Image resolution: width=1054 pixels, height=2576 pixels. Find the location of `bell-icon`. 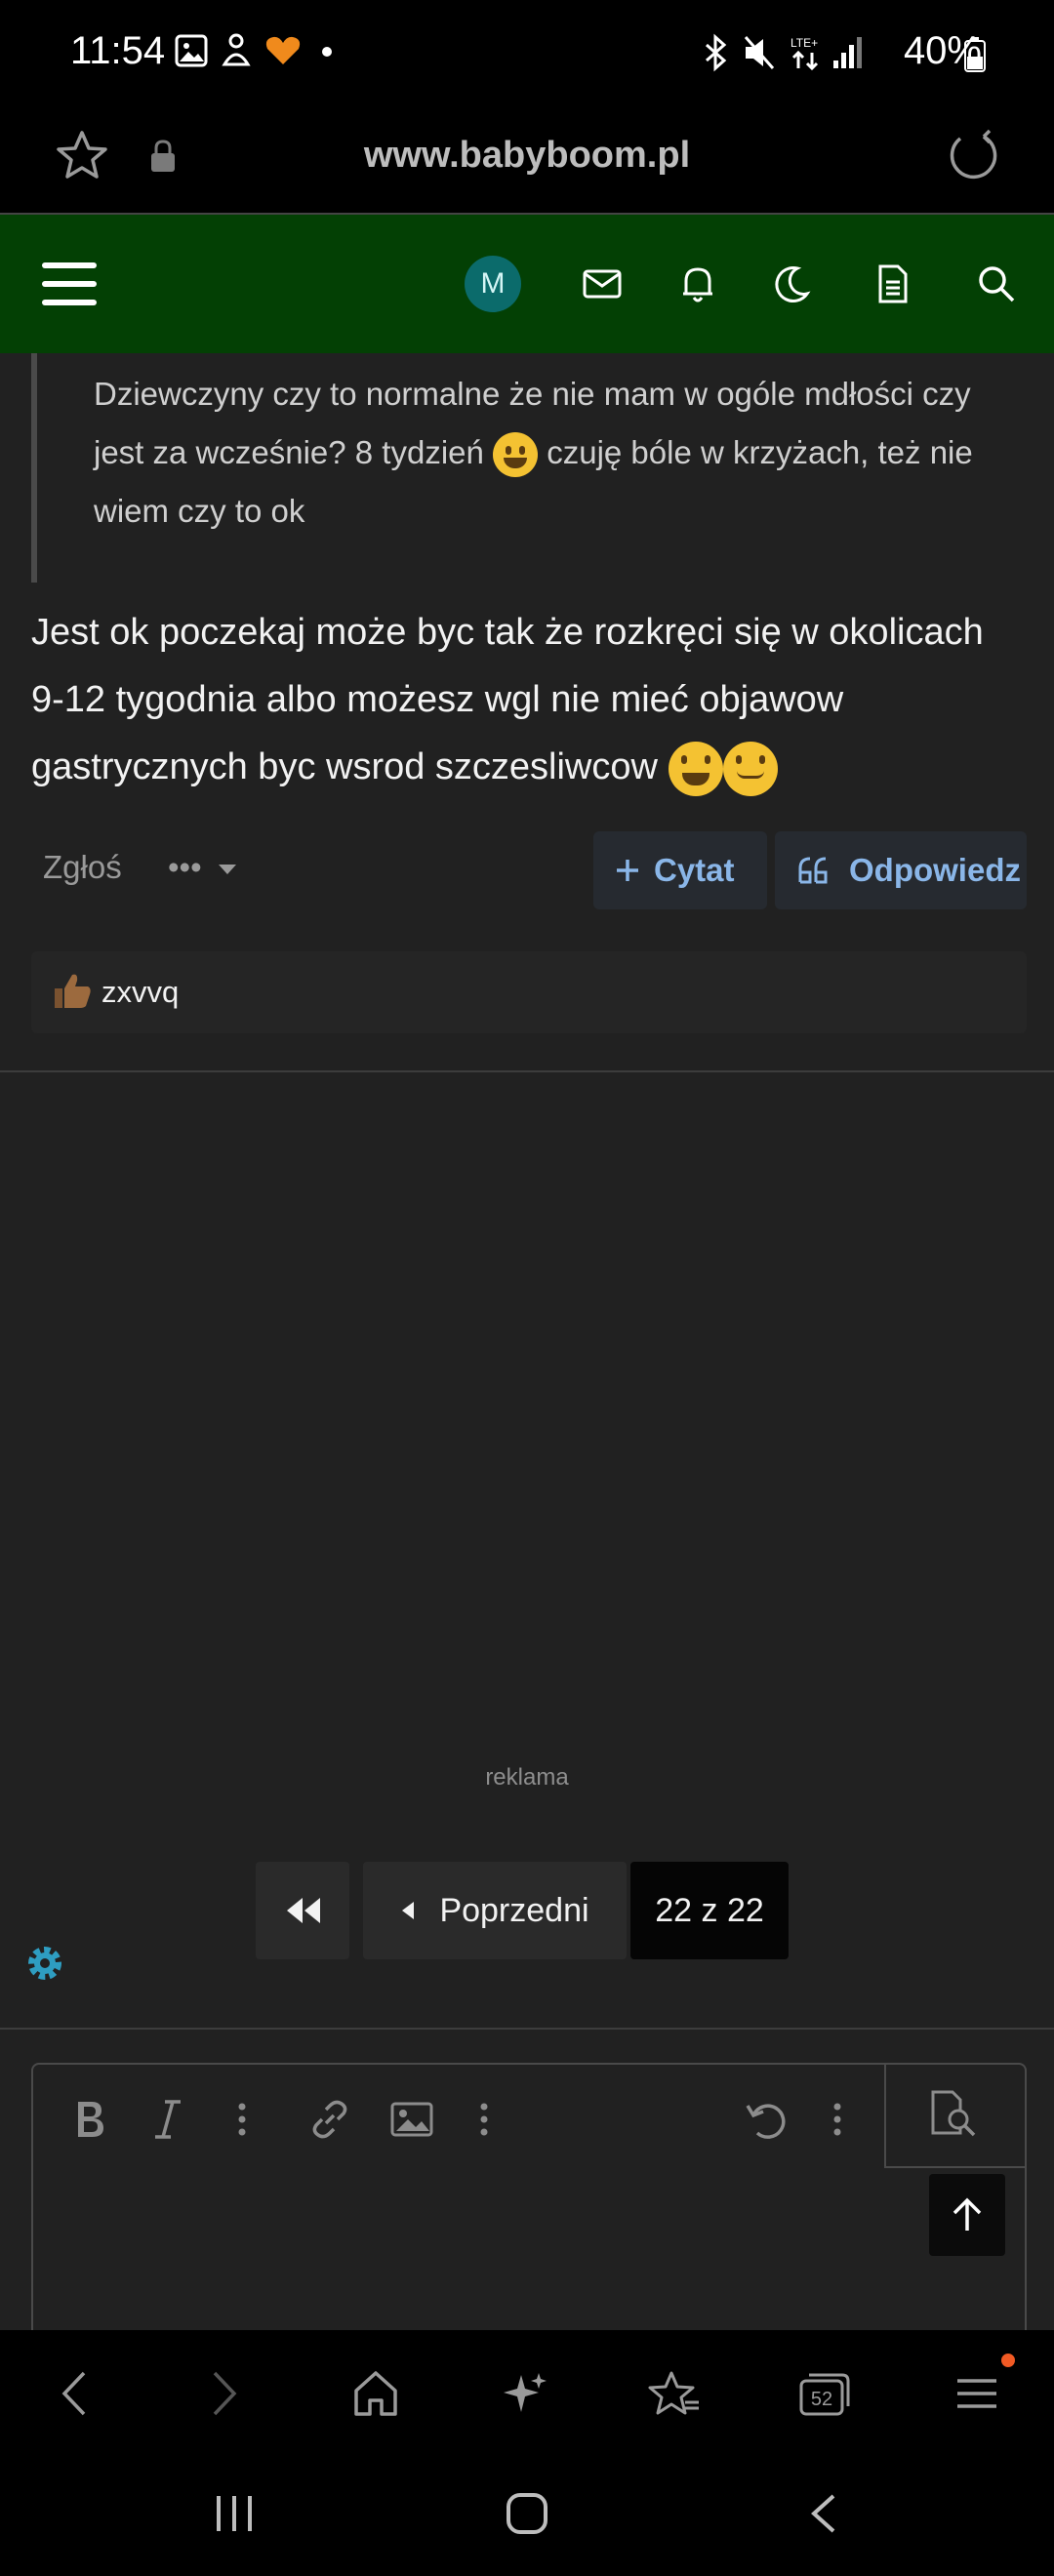

bell-icon is located at coordinates (698, 284).